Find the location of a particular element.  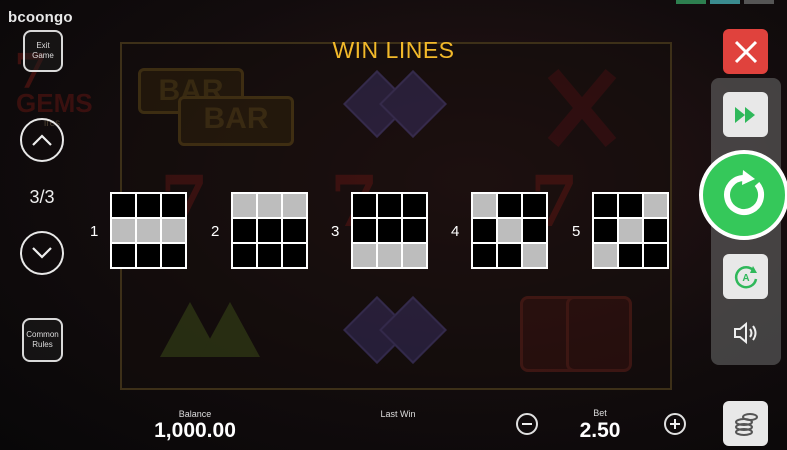

spin-icon is located at coordinates (744, 192).